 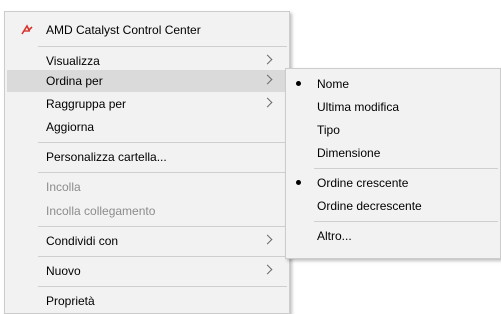 What do you see at coordinates (101, 211) in the screenshot?
I see `menu-item-label: Incolla collegamento` at bounding box center [101, 211].